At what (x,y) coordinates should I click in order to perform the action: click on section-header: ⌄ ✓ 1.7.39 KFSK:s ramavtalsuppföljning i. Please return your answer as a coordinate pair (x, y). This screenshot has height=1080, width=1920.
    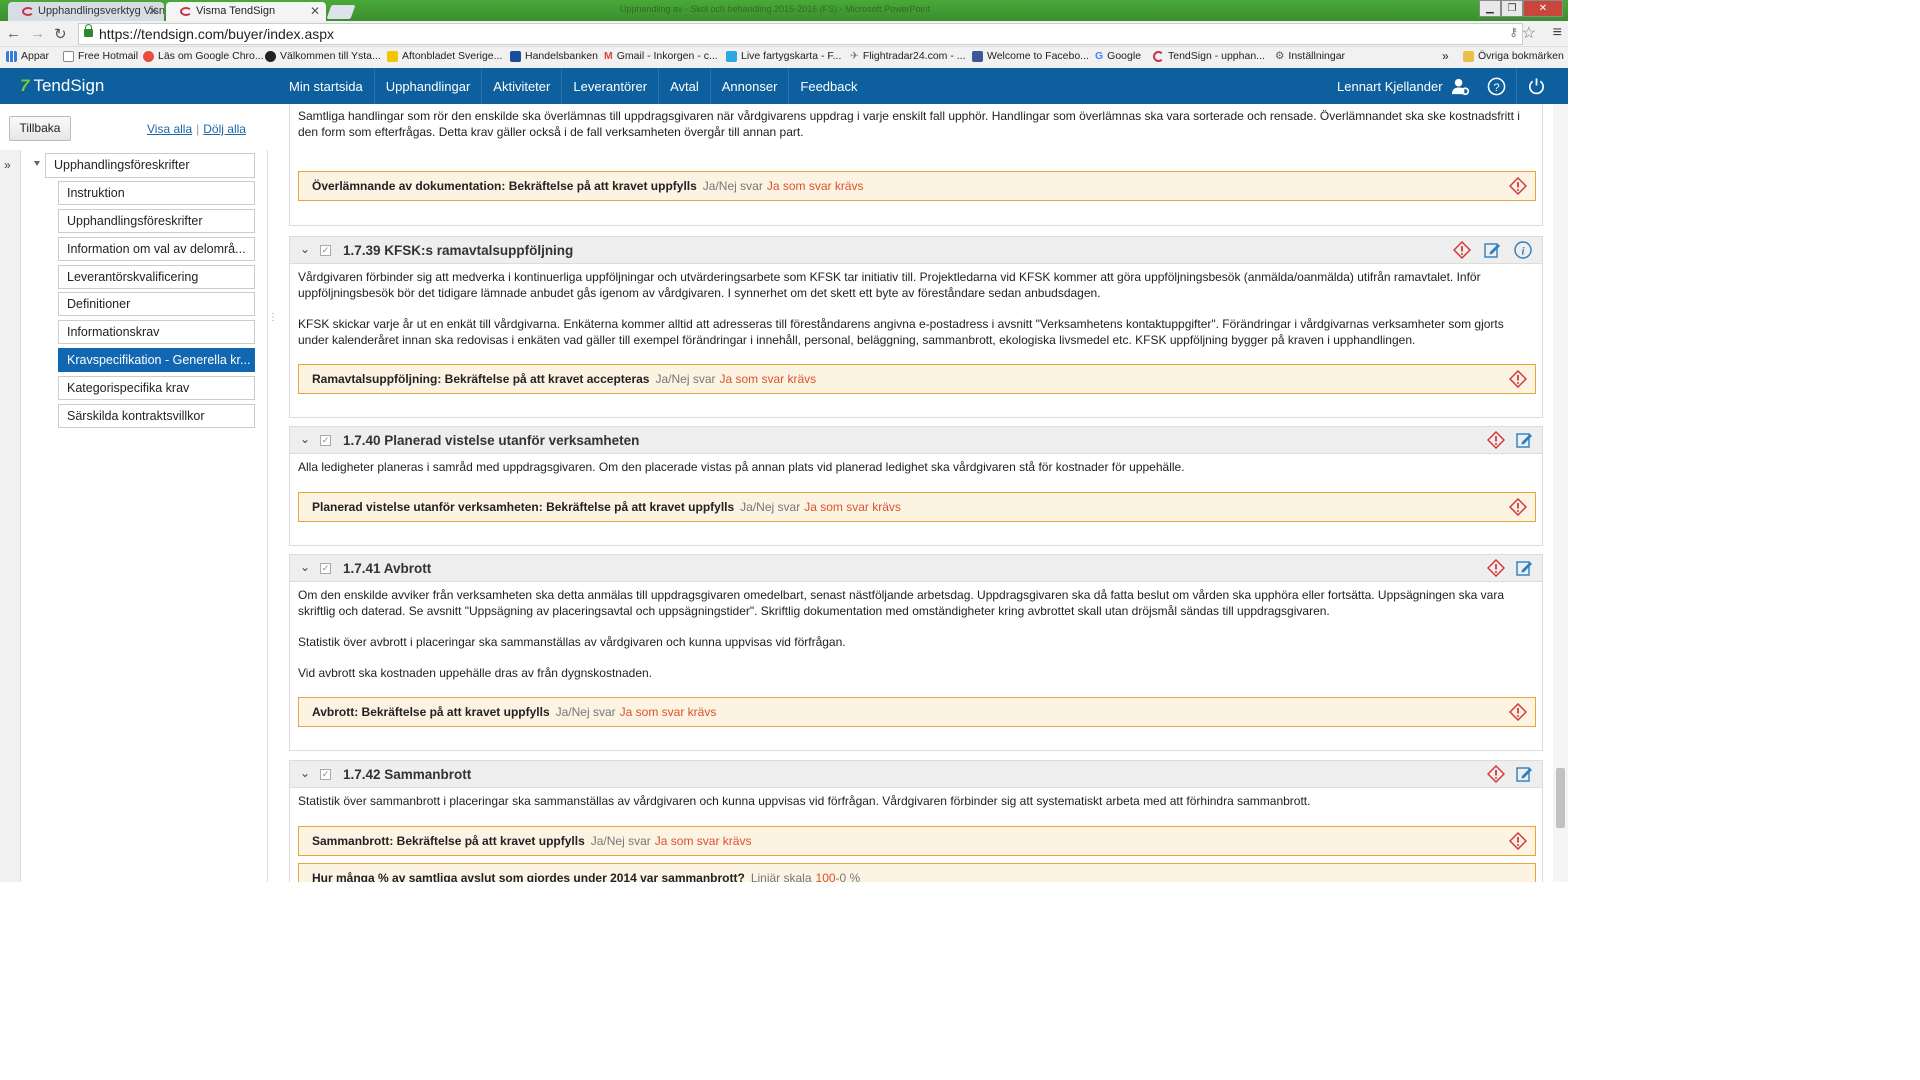
    Looking at the image, I should click on (916, 250).